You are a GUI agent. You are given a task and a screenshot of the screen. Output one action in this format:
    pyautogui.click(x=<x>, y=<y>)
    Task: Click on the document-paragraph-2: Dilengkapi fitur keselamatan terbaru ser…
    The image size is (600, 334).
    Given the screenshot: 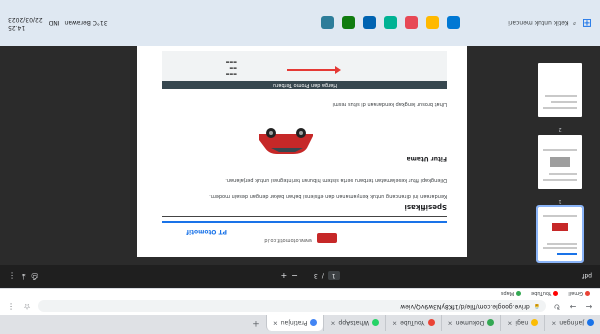 What is the action you would take?
    pyautogui.click(x=336, y=180)
    